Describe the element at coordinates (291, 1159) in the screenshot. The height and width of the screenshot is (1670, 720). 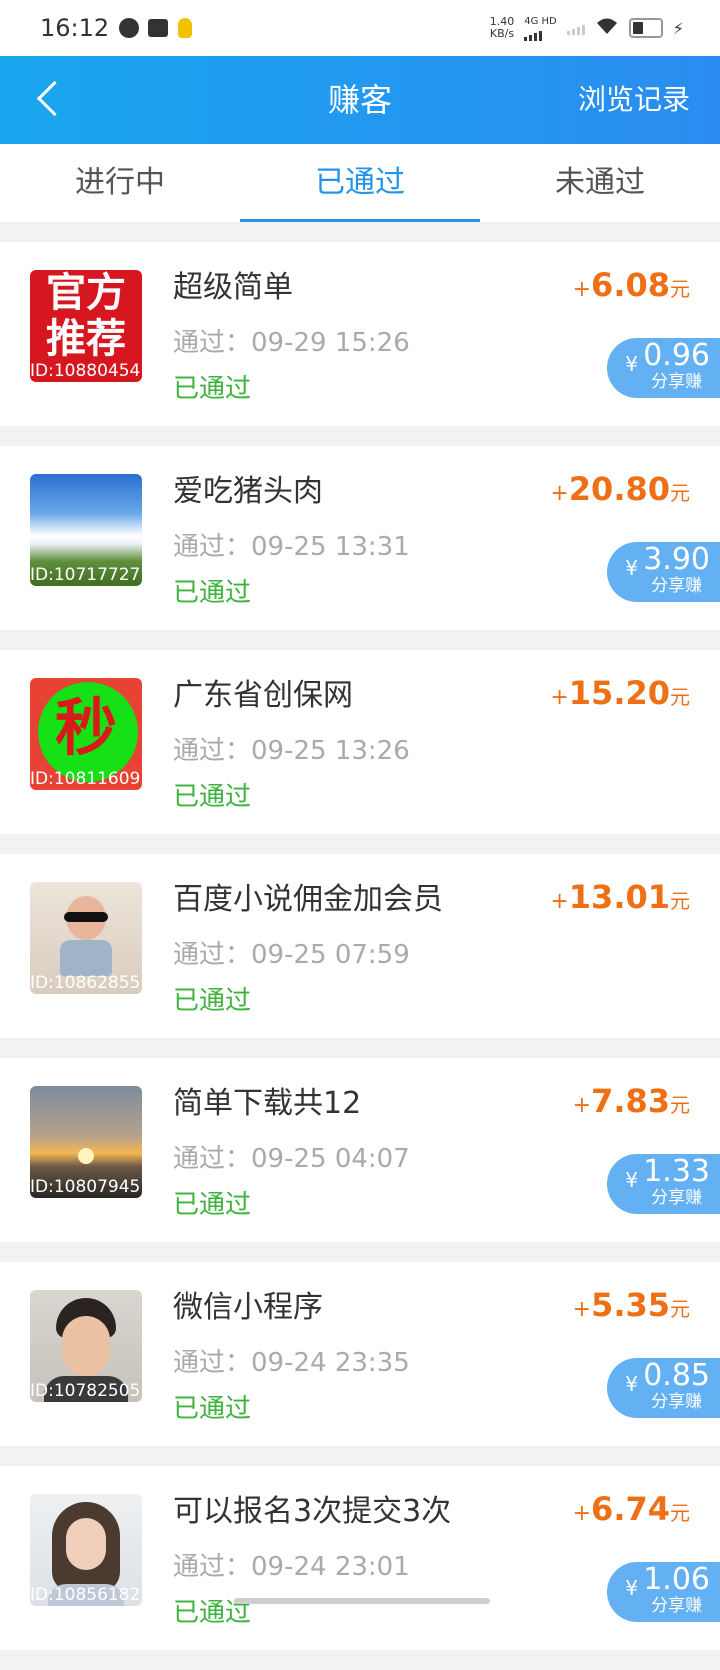
I see `approval-time: 通过：09-25 04:07` at that location.